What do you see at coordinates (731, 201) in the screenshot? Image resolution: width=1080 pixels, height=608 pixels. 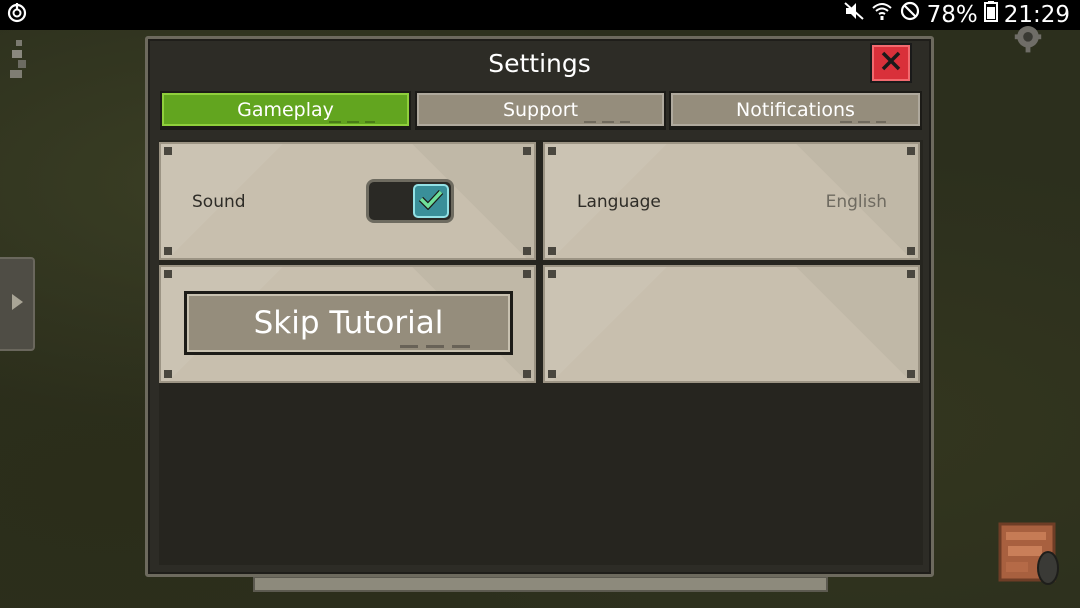 I see `language-panel: Language English` at bounding box center [731, 201].